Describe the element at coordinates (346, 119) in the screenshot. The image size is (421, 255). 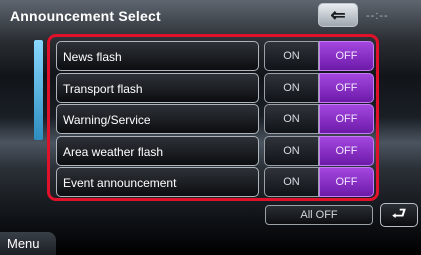
I see `warning-service-off-button: OFF` at that location.